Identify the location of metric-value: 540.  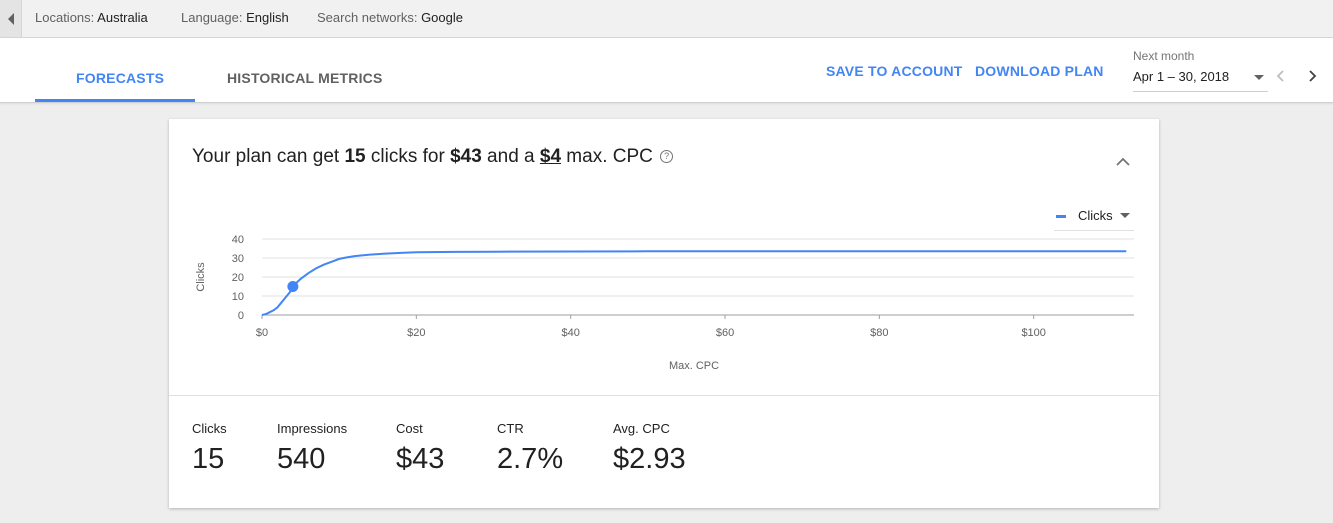
(301, 459).